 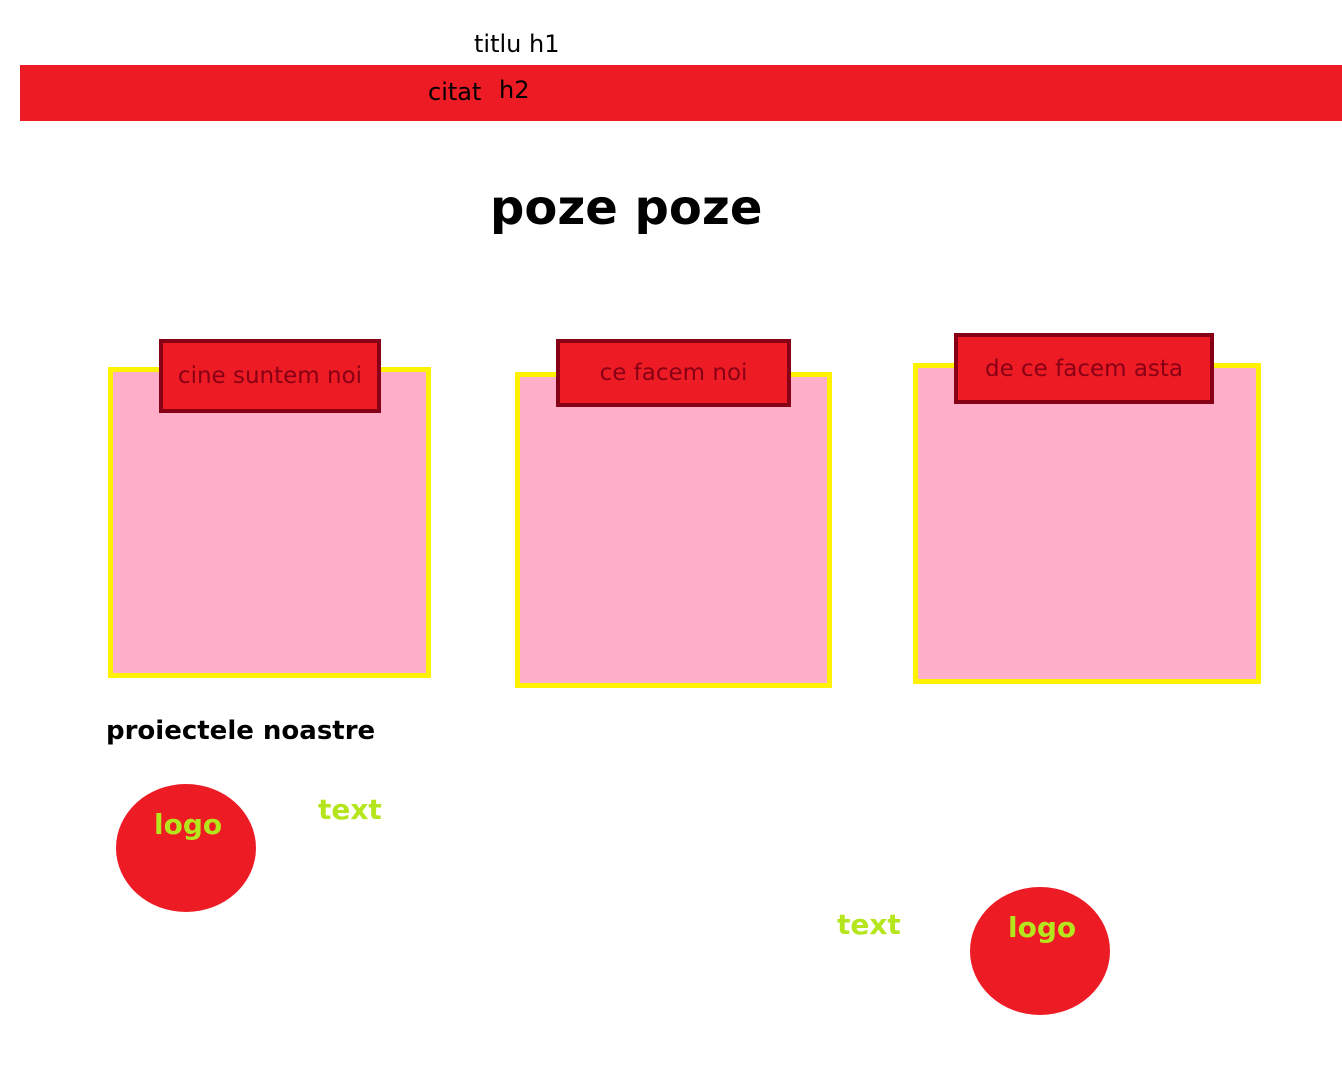 I want to click on card-what-we-do, so click(x=673, y=530).